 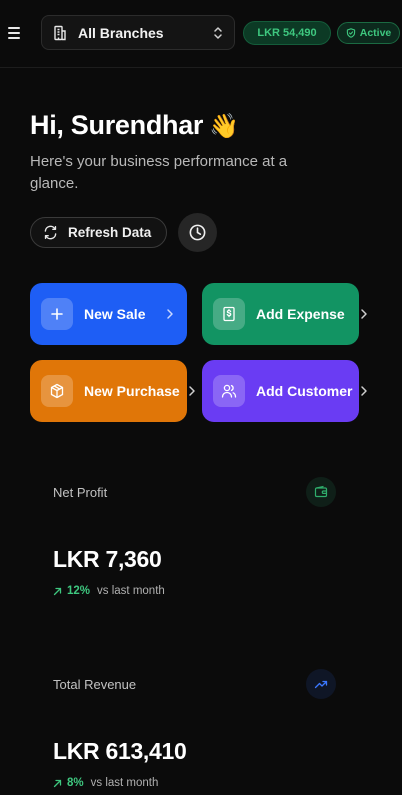 I want to click on add-customer-button: Add Customer, so click(x=284, y=391).